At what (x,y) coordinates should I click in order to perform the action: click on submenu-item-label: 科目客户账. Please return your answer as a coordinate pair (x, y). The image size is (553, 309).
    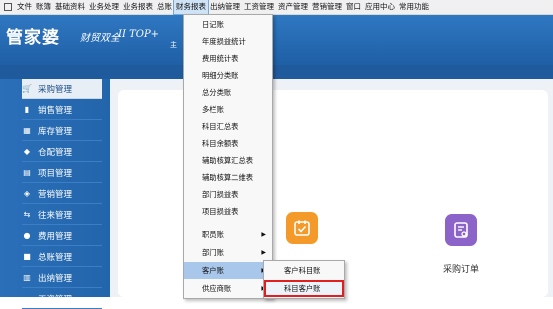
    Looking at the image, I should click on (302, 288).